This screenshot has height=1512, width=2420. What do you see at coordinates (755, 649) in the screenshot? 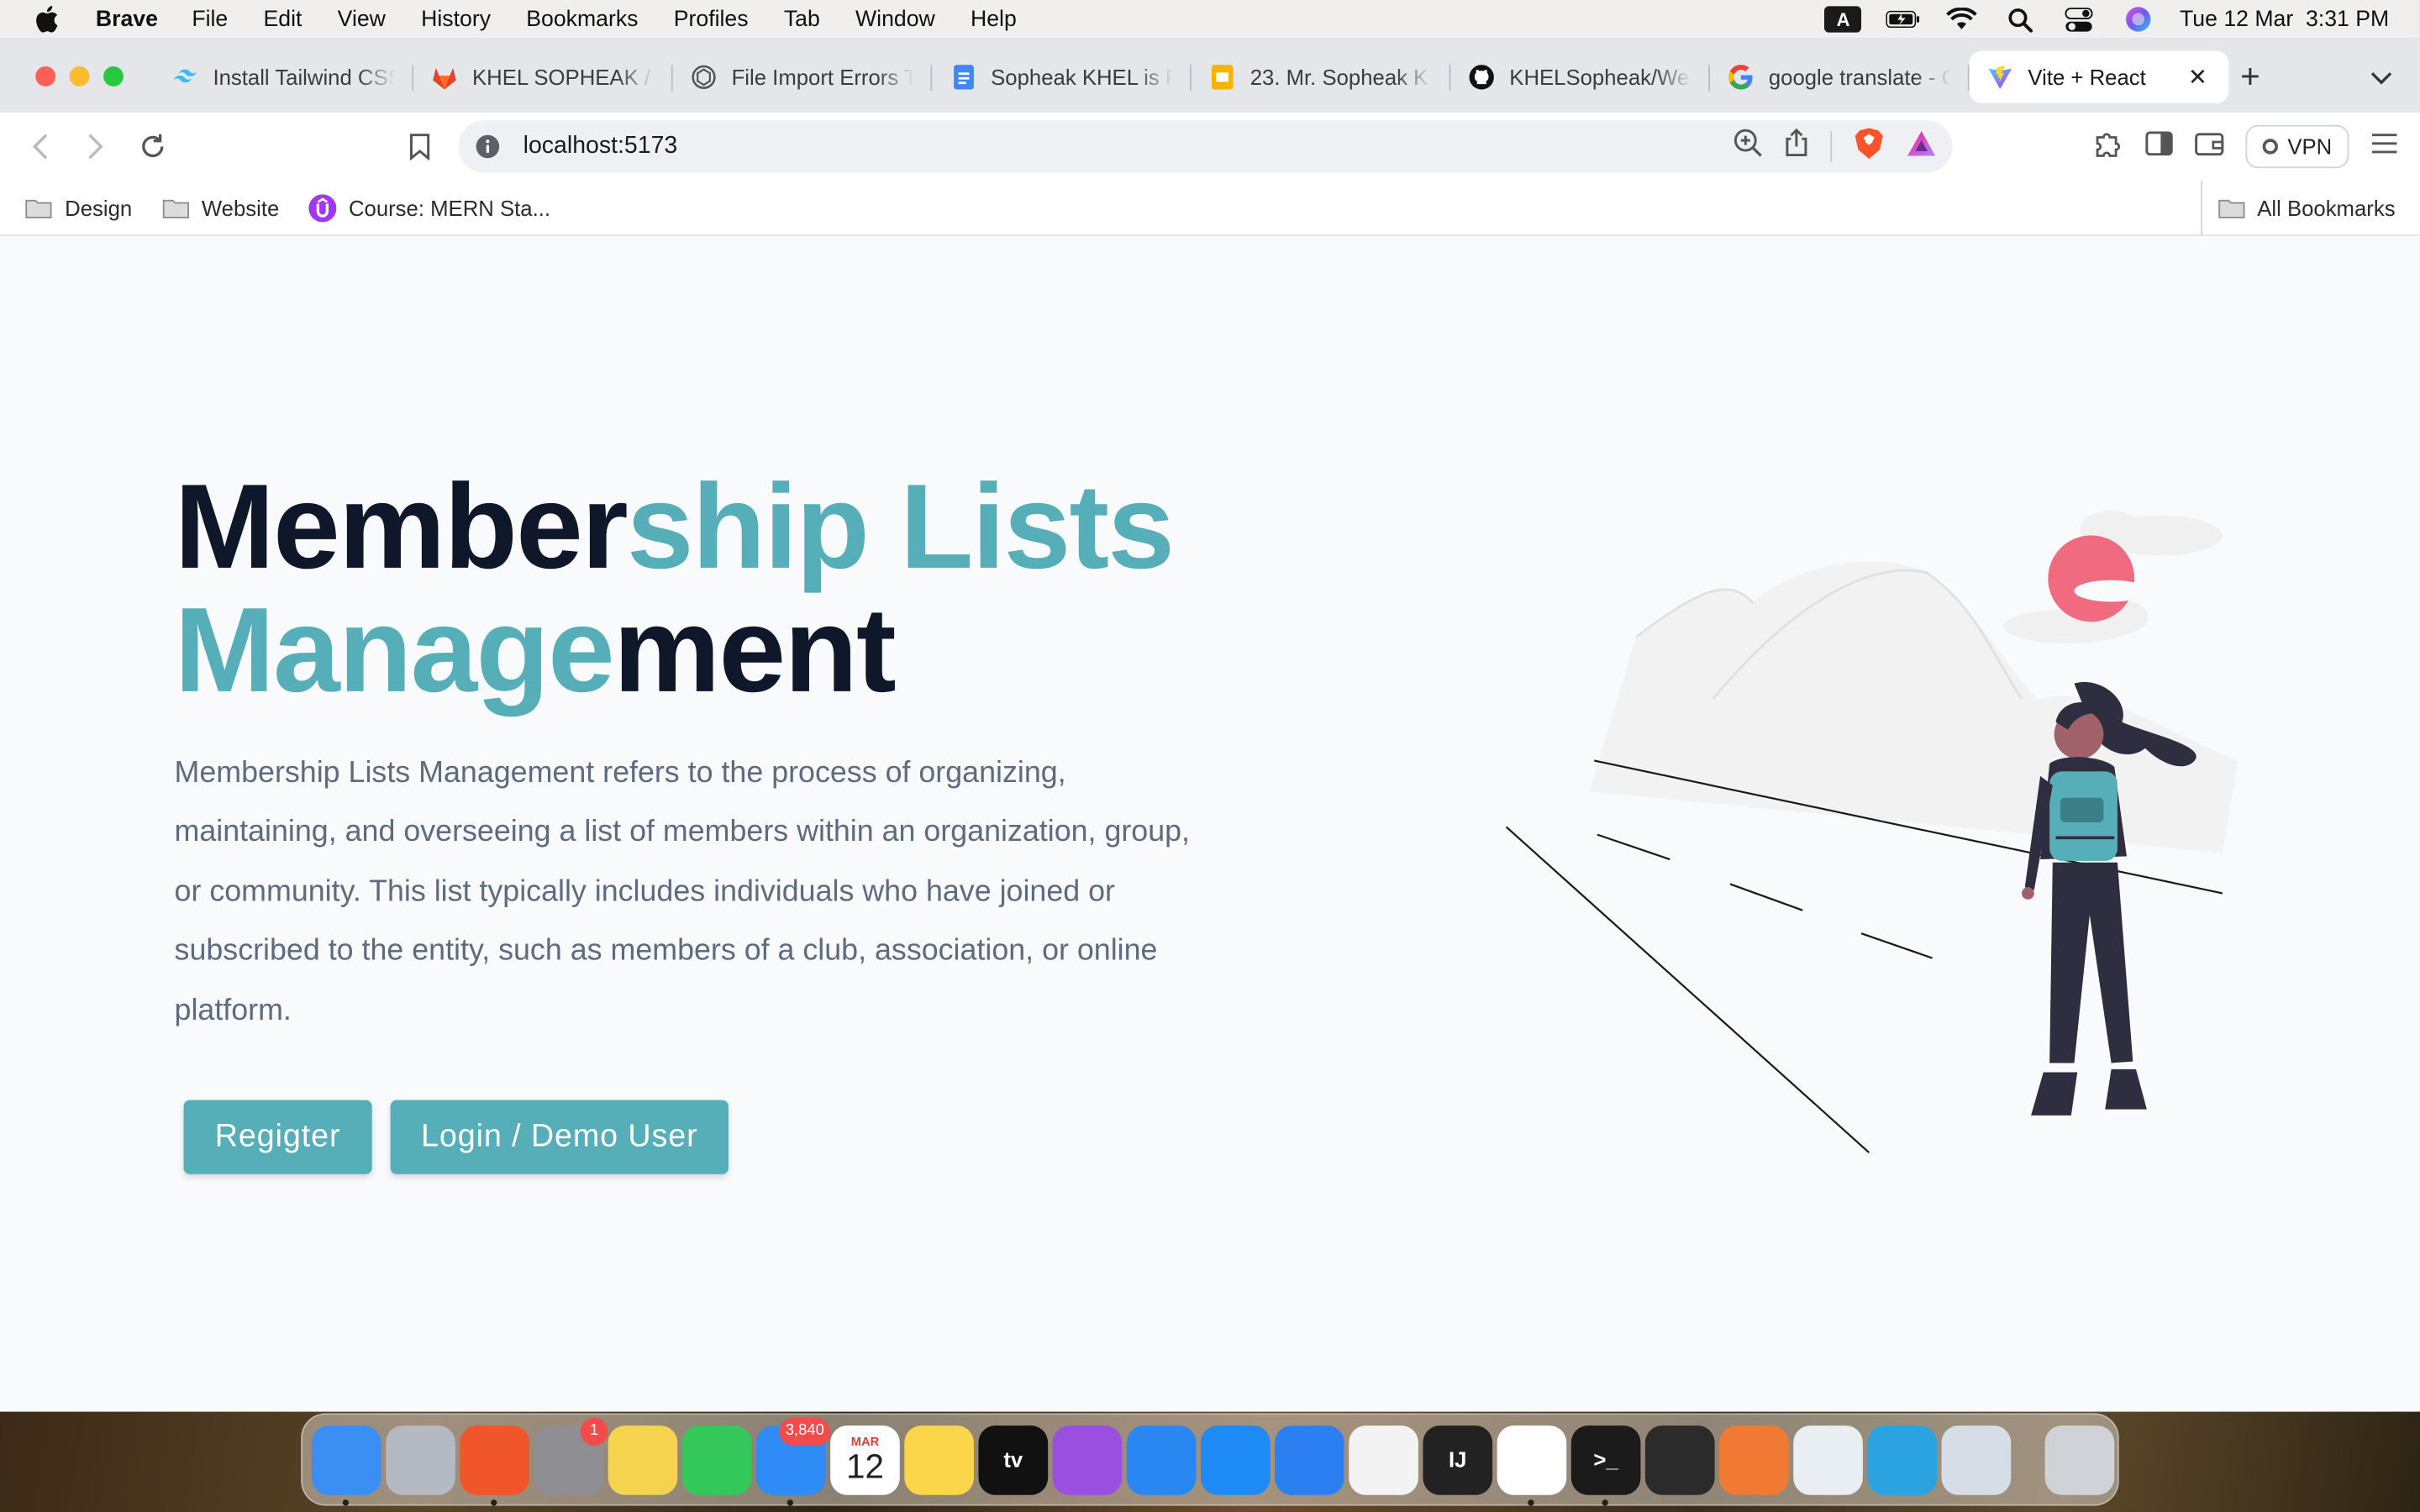
I see `hero-title-dark: ment` at bounding box center [755, 649].